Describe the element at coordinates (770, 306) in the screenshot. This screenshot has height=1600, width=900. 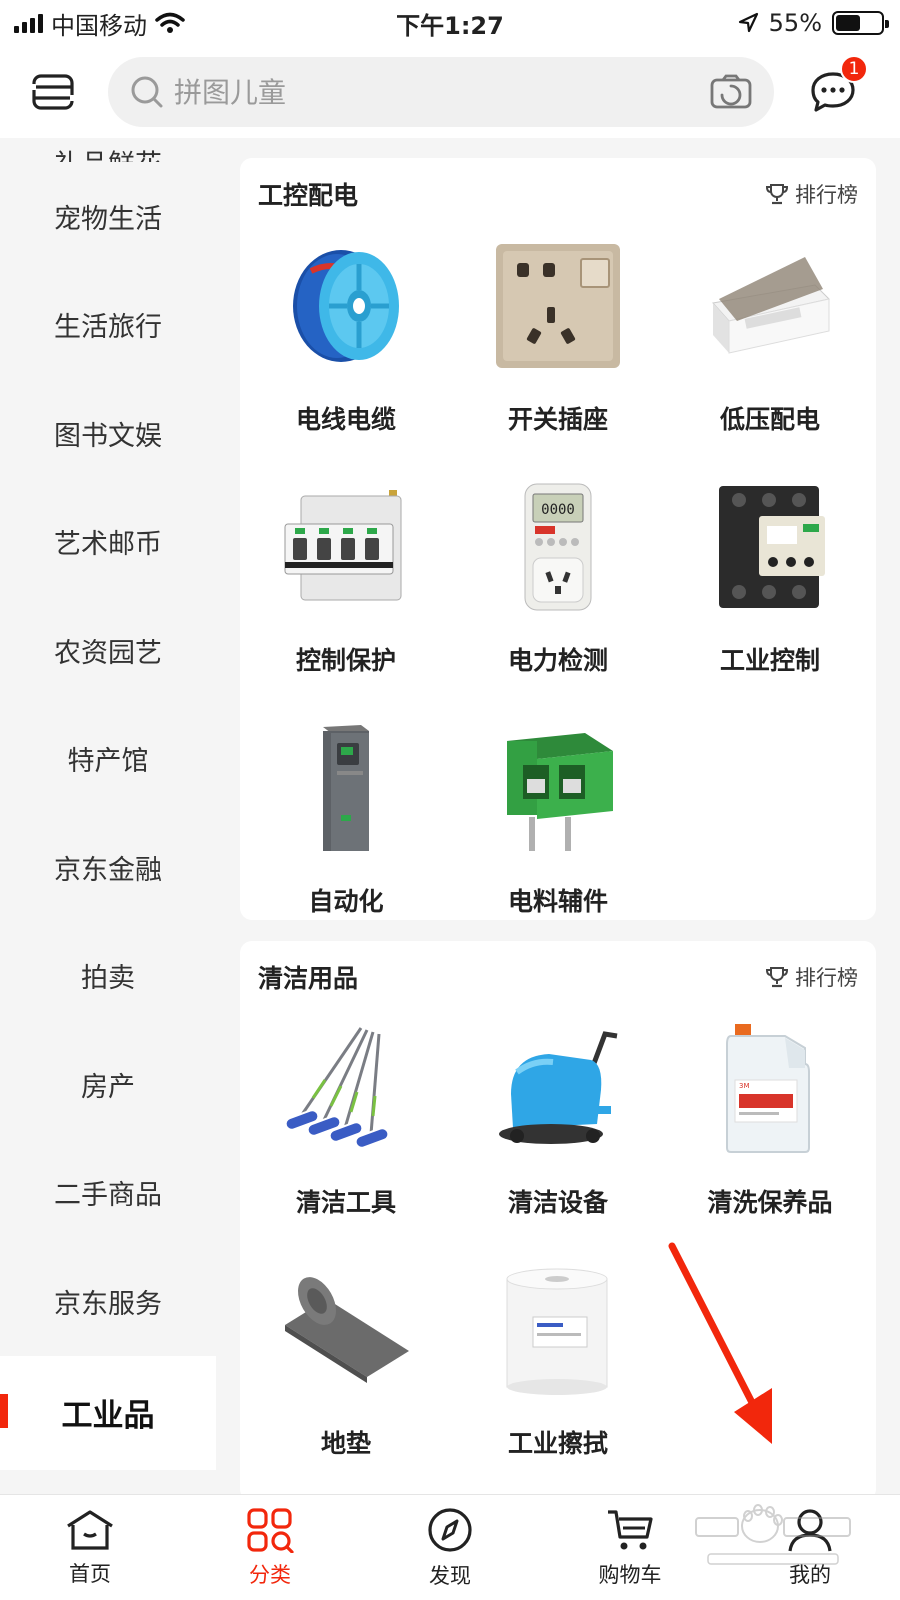
I see `distribution-box-icon` at that location.